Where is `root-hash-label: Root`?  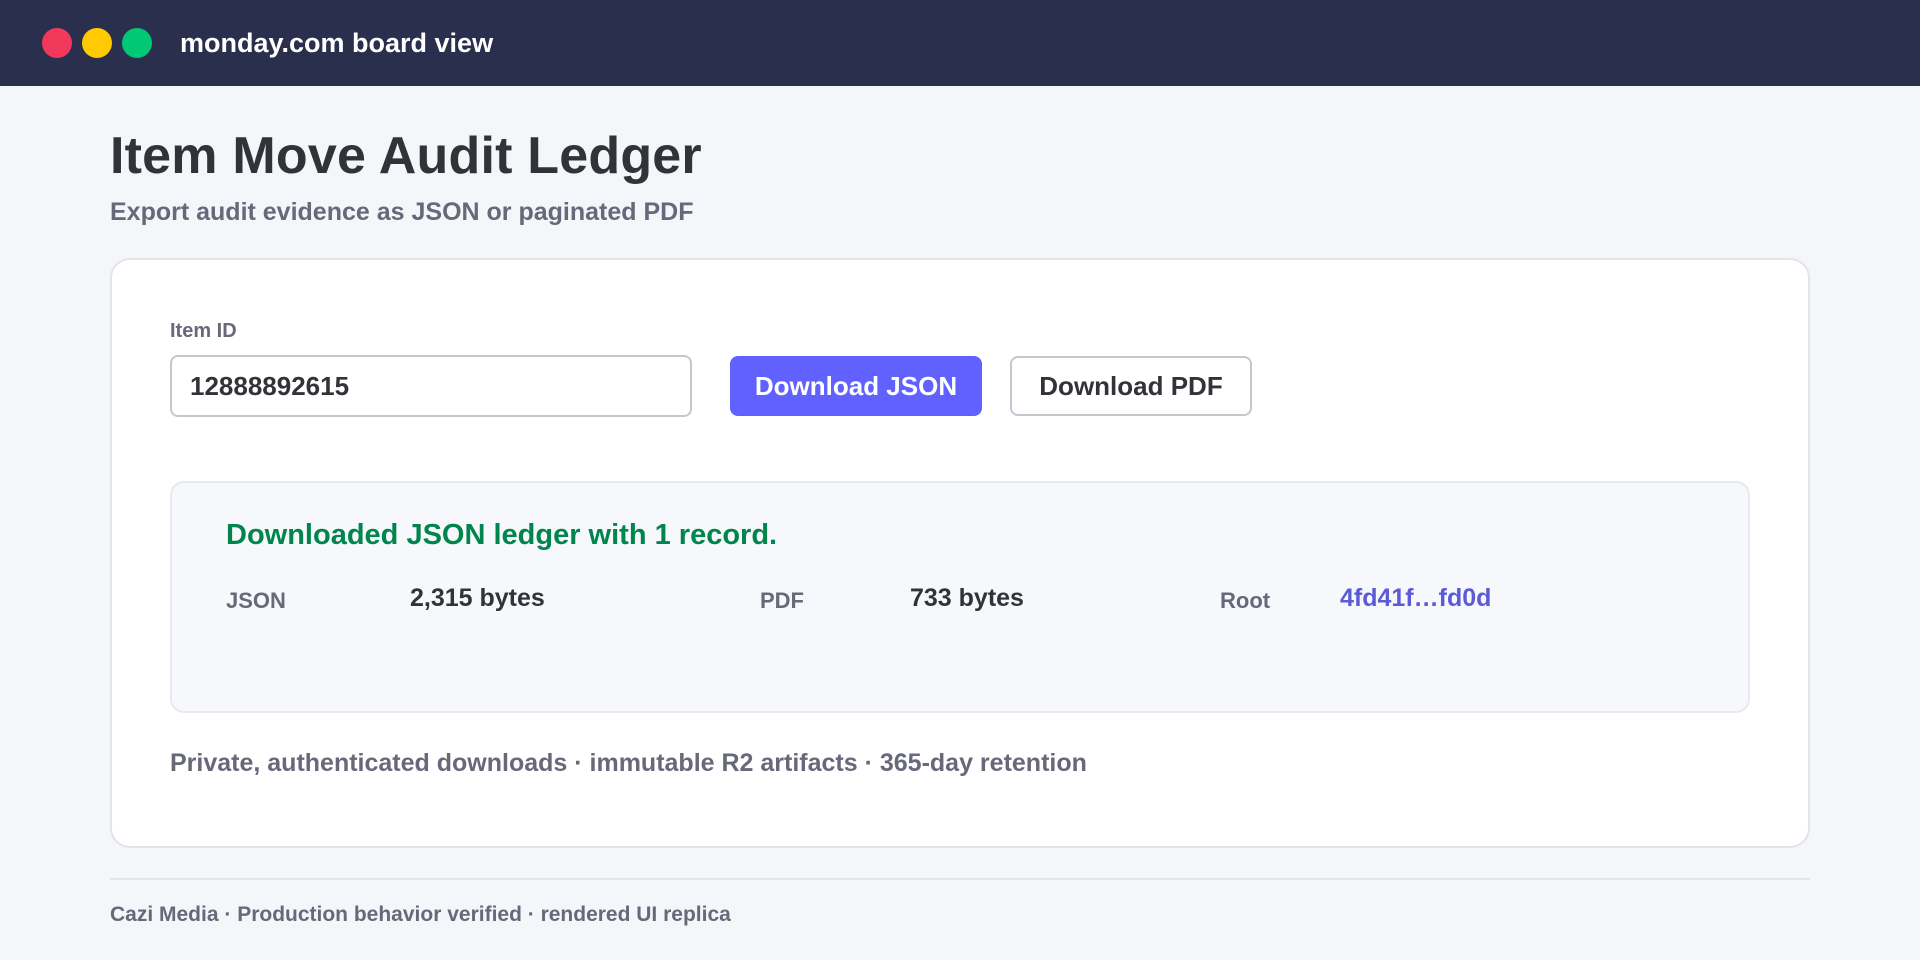 root-hash-label: Root is located at coordinates (1245, 600).